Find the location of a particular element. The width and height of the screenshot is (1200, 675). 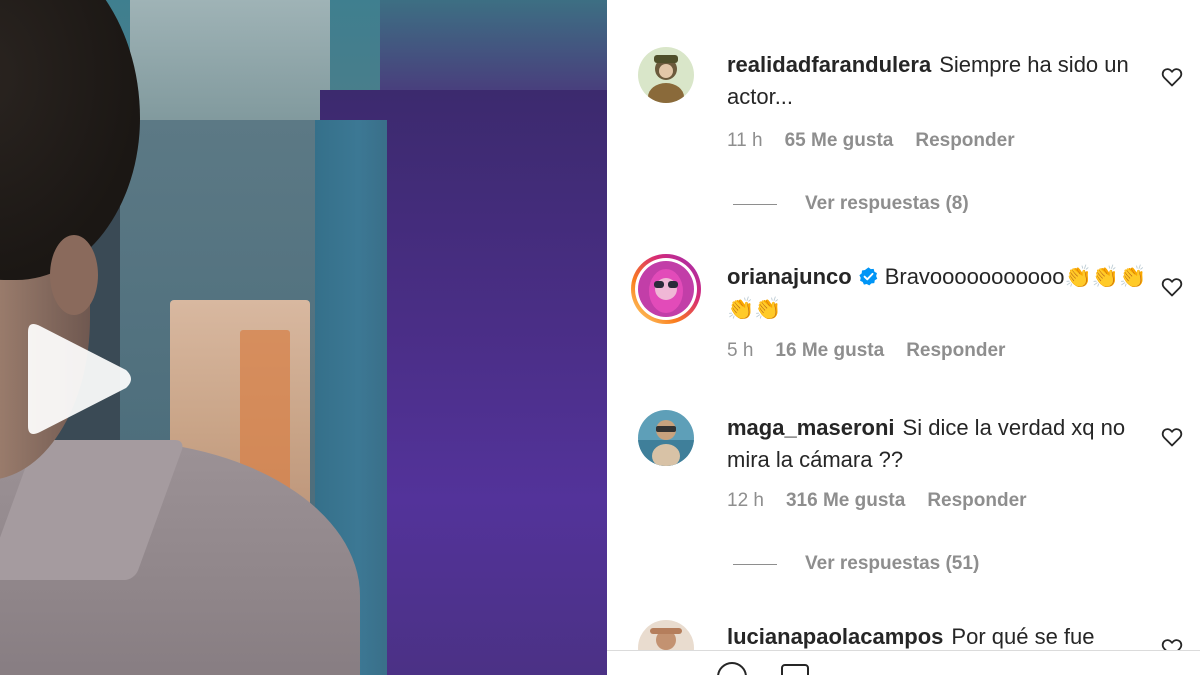

background-ceiling is located at coordinates (230, 65).